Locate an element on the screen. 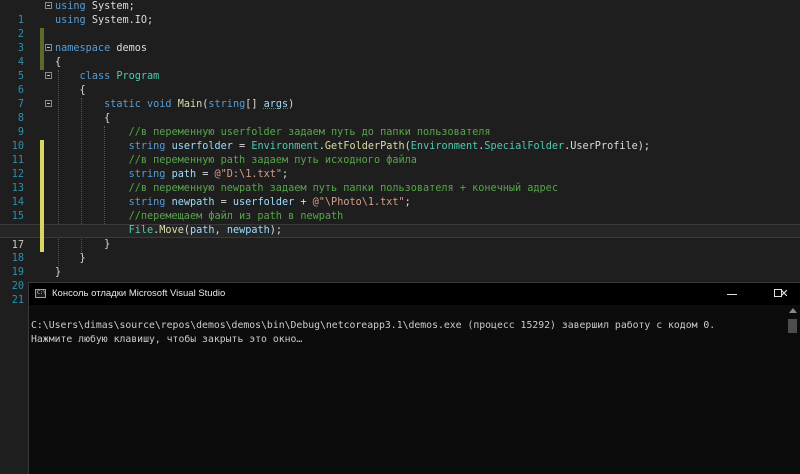 This screenshot has width=800, height=474. type-name: File is located at coordinates (141, 230).